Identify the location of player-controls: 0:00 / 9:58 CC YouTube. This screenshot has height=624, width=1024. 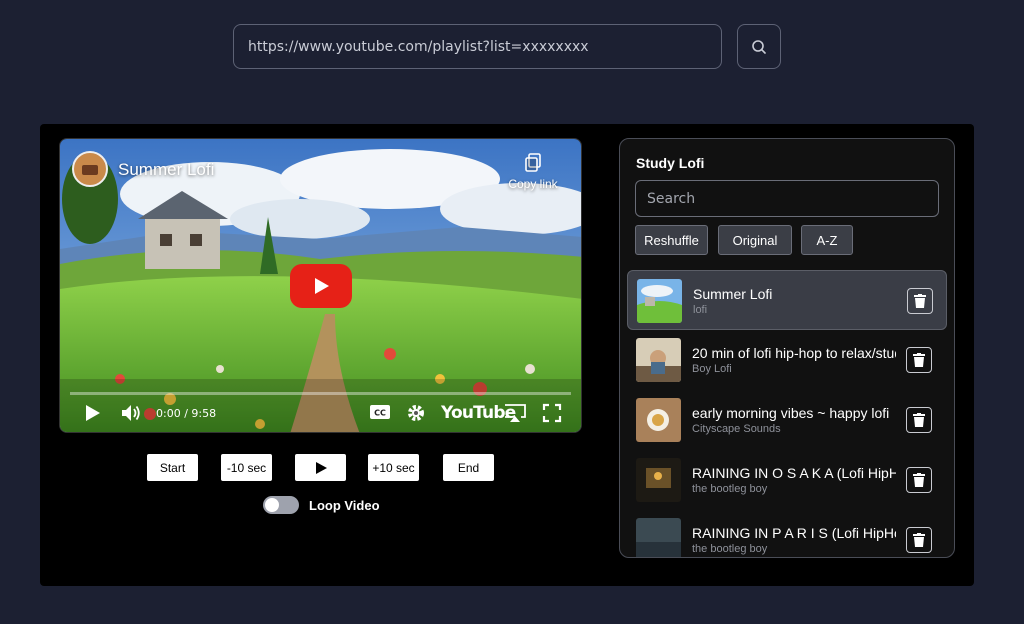
(320, 414).